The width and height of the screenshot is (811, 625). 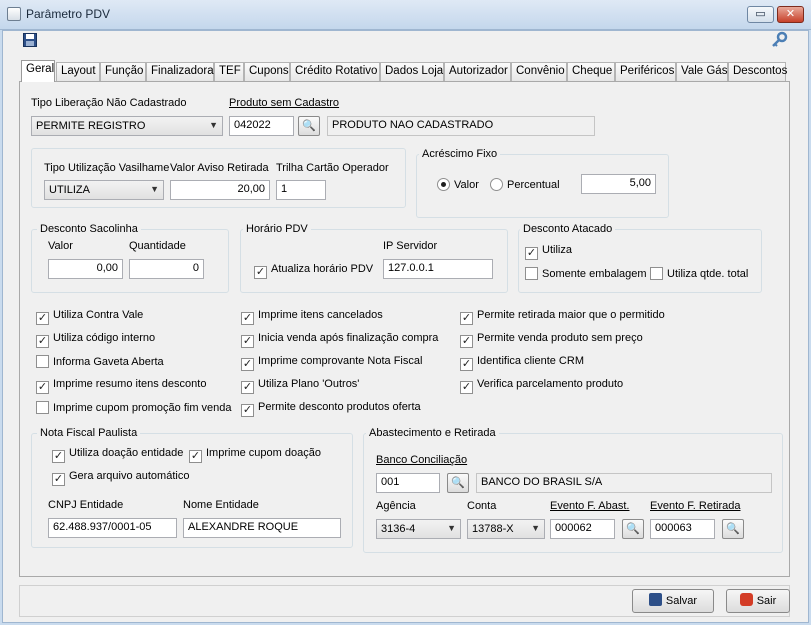 I want to click on option-label: Imprime comprovante Nota Fiscal, so click(x=340, y=361).